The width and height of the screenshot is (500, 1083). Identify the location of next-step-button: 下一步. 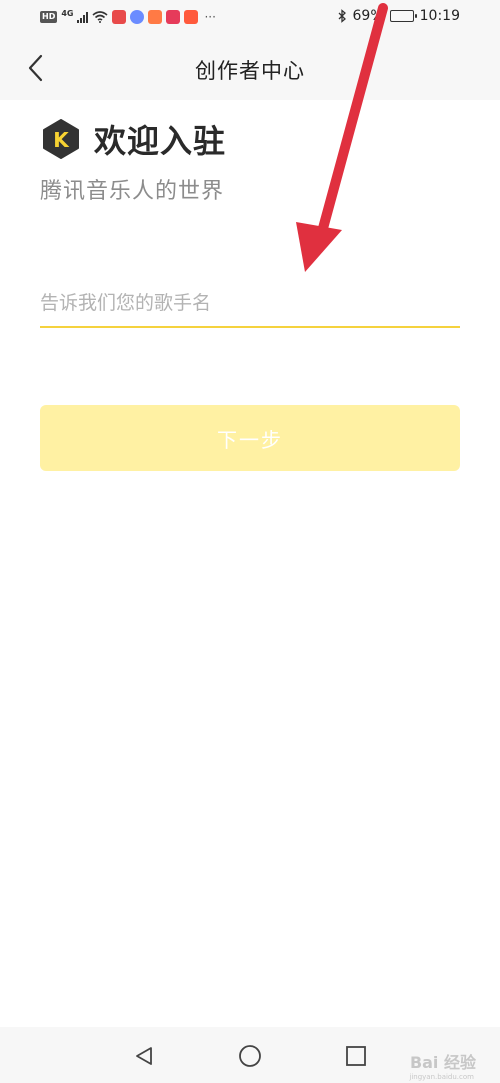
(250, 438).